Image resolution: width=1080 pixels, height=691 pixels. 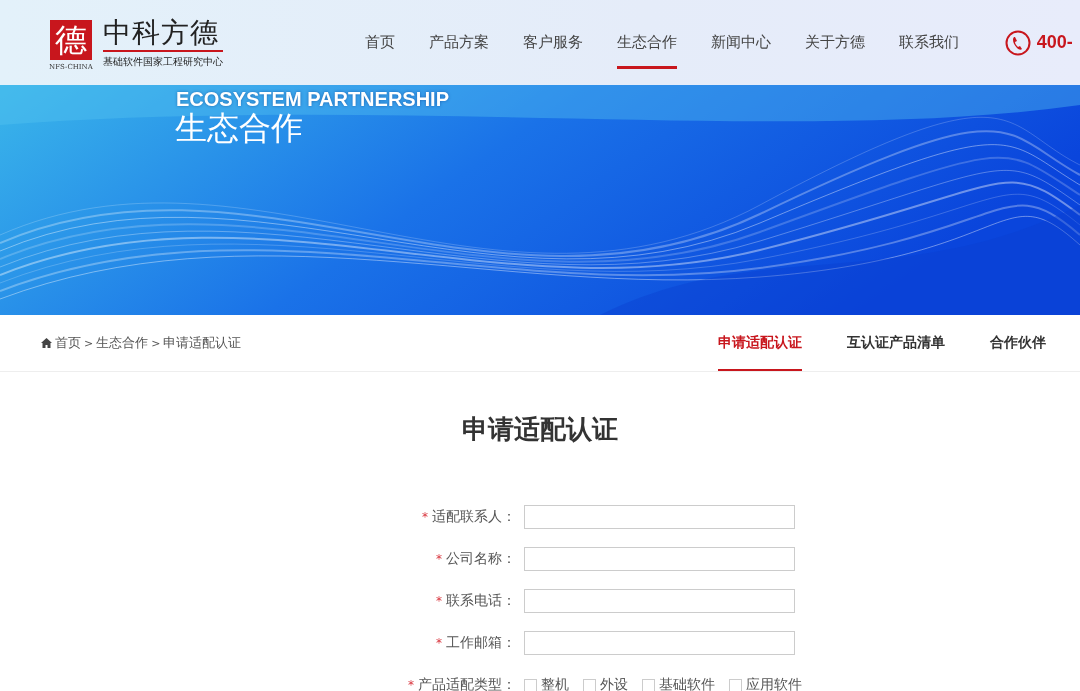 What do you see at coordinates (834, 42) in the screenshot?
I see `nav-link: 关于方德` at bounding box center [834, 42].